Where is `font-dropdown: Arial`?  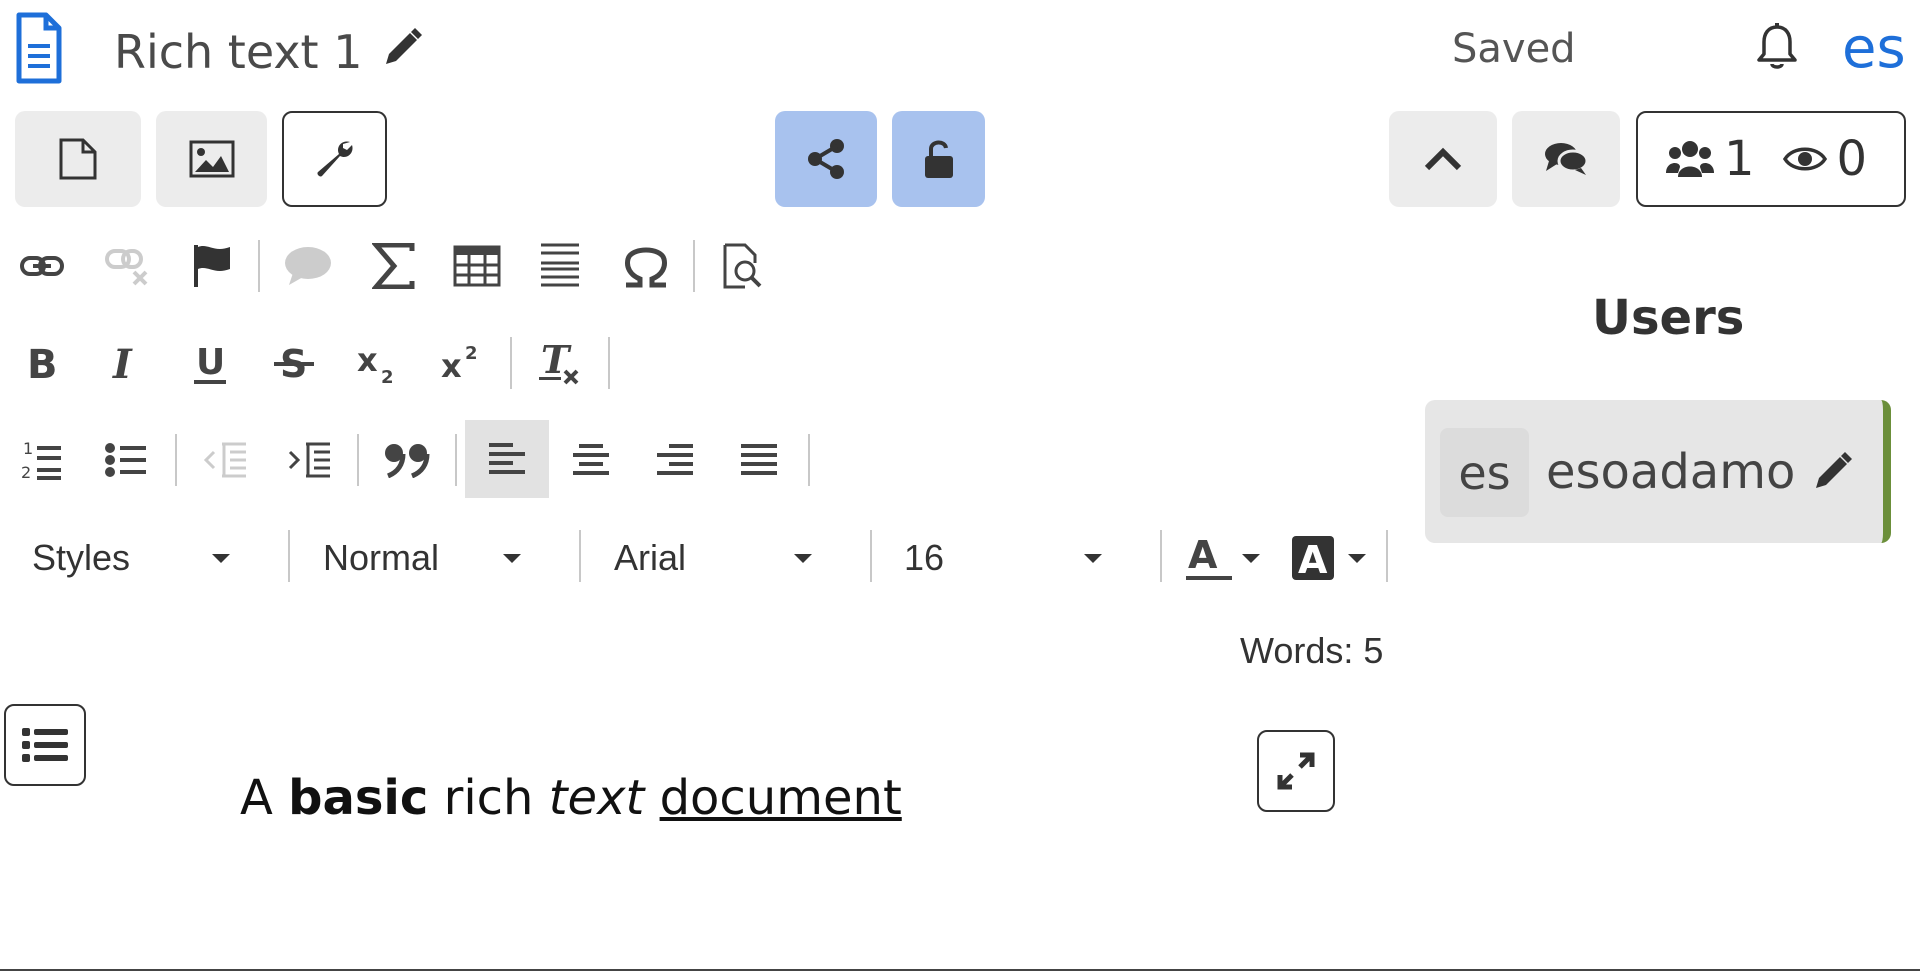 font-dropdown: Arial is located at coordinates (719, 558).